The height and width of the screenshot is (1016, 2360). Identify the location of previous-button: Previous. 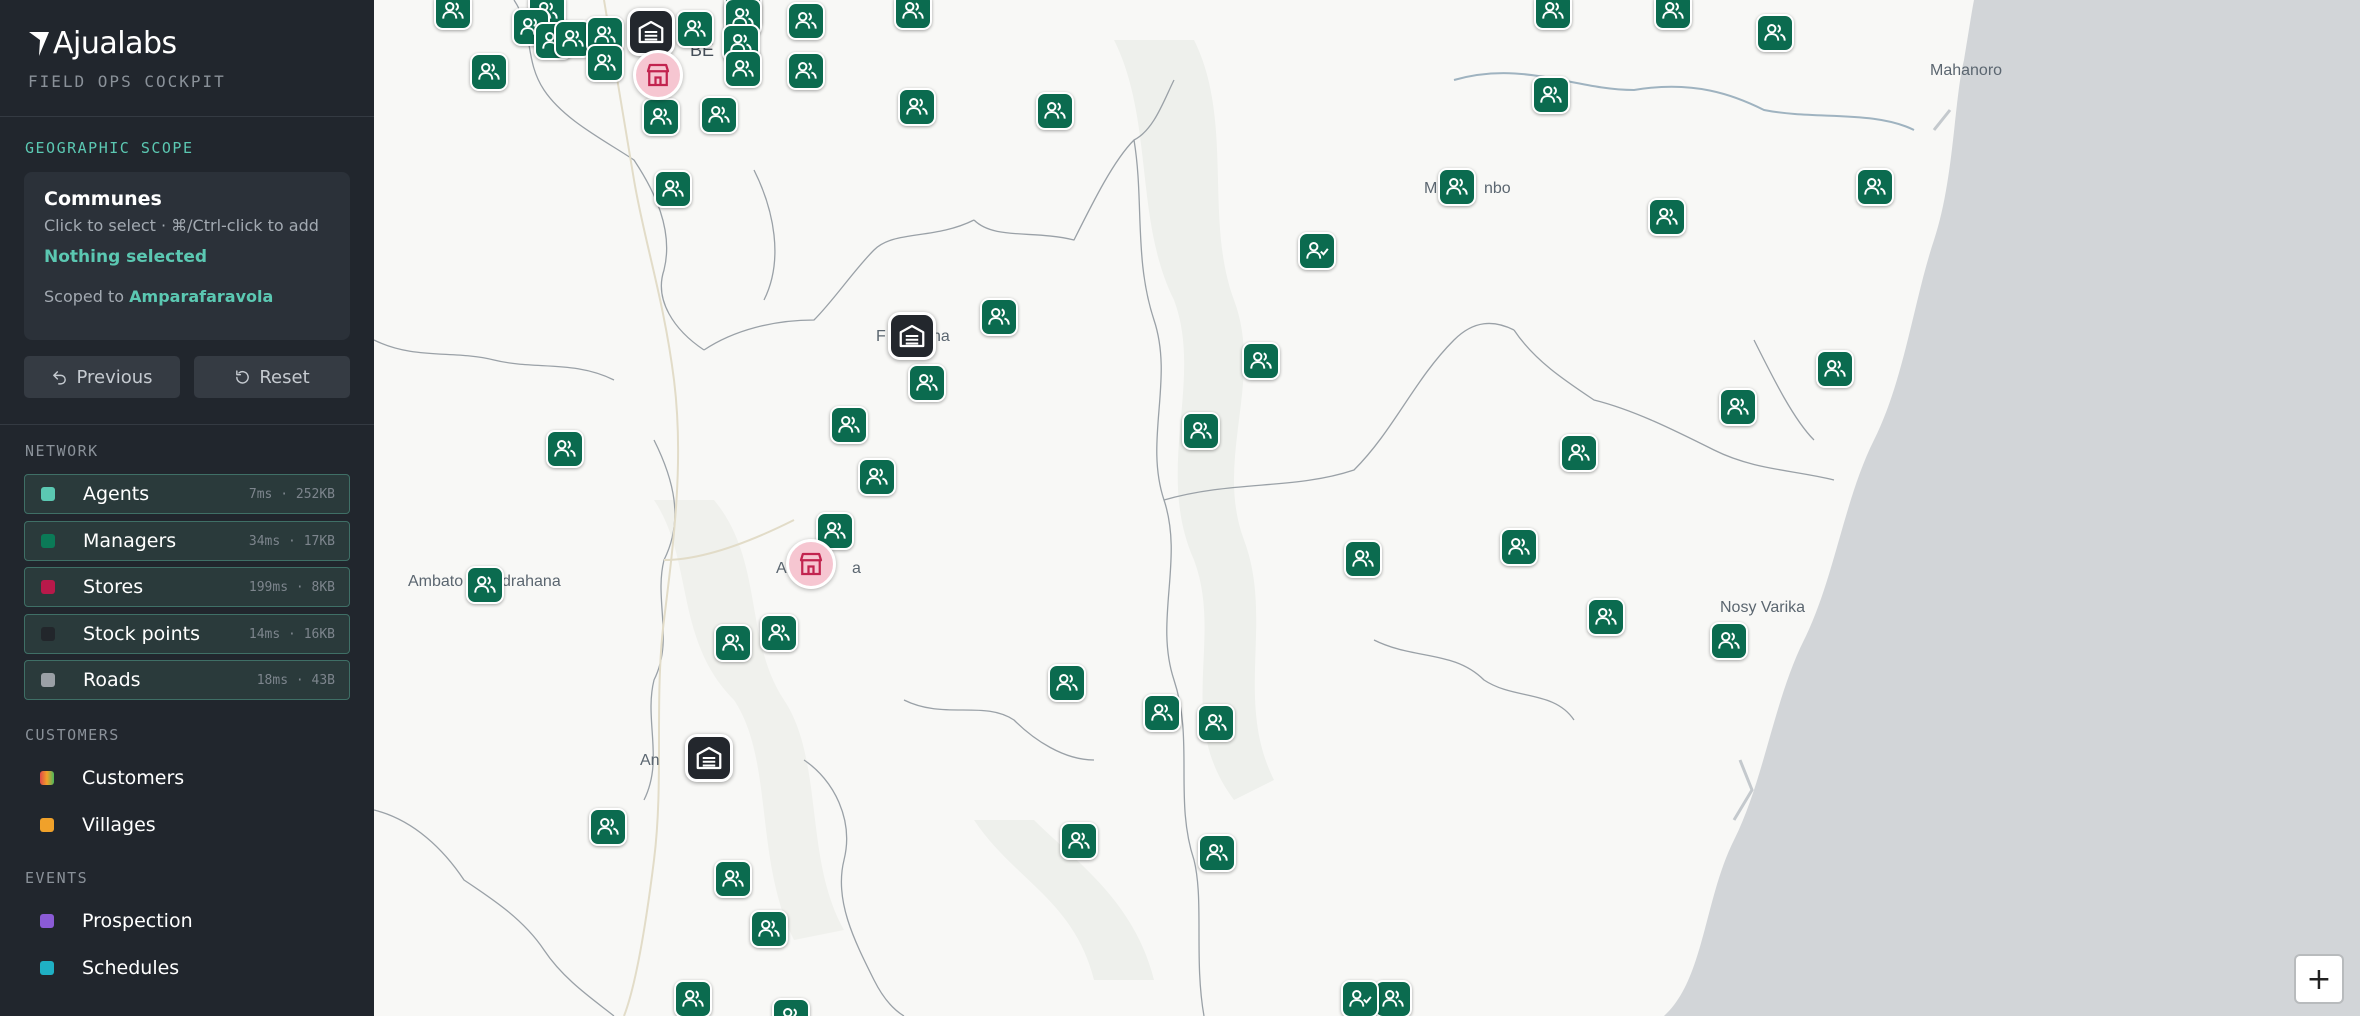
(102, 377).